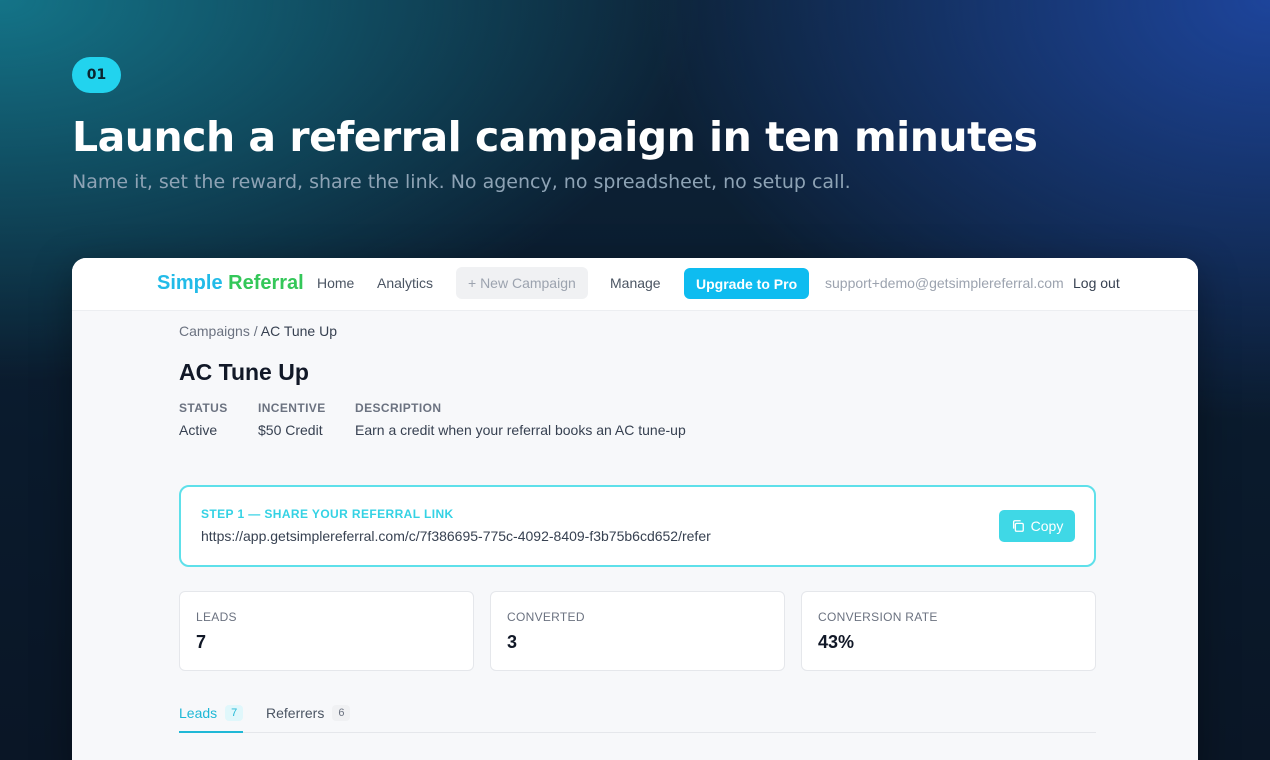 The height and width of the screenshot is (760, 1270). Describe the element at coordinates (836, 642) in the screenshot. I see `stat-value: 43%` at that location.